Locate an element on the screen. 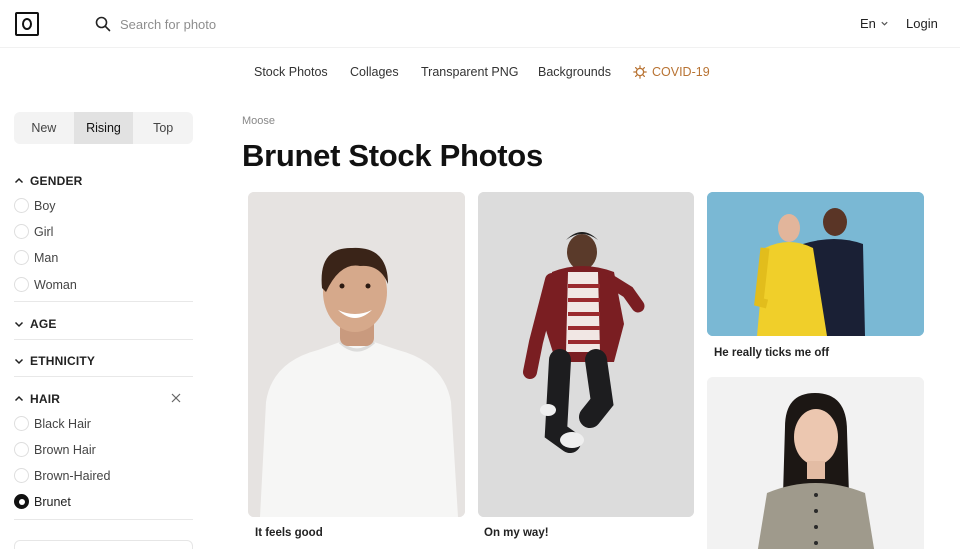 The height and width of the screenshot is (549, 960). breadcrumb: Moose is located at coordinates (258, 121).